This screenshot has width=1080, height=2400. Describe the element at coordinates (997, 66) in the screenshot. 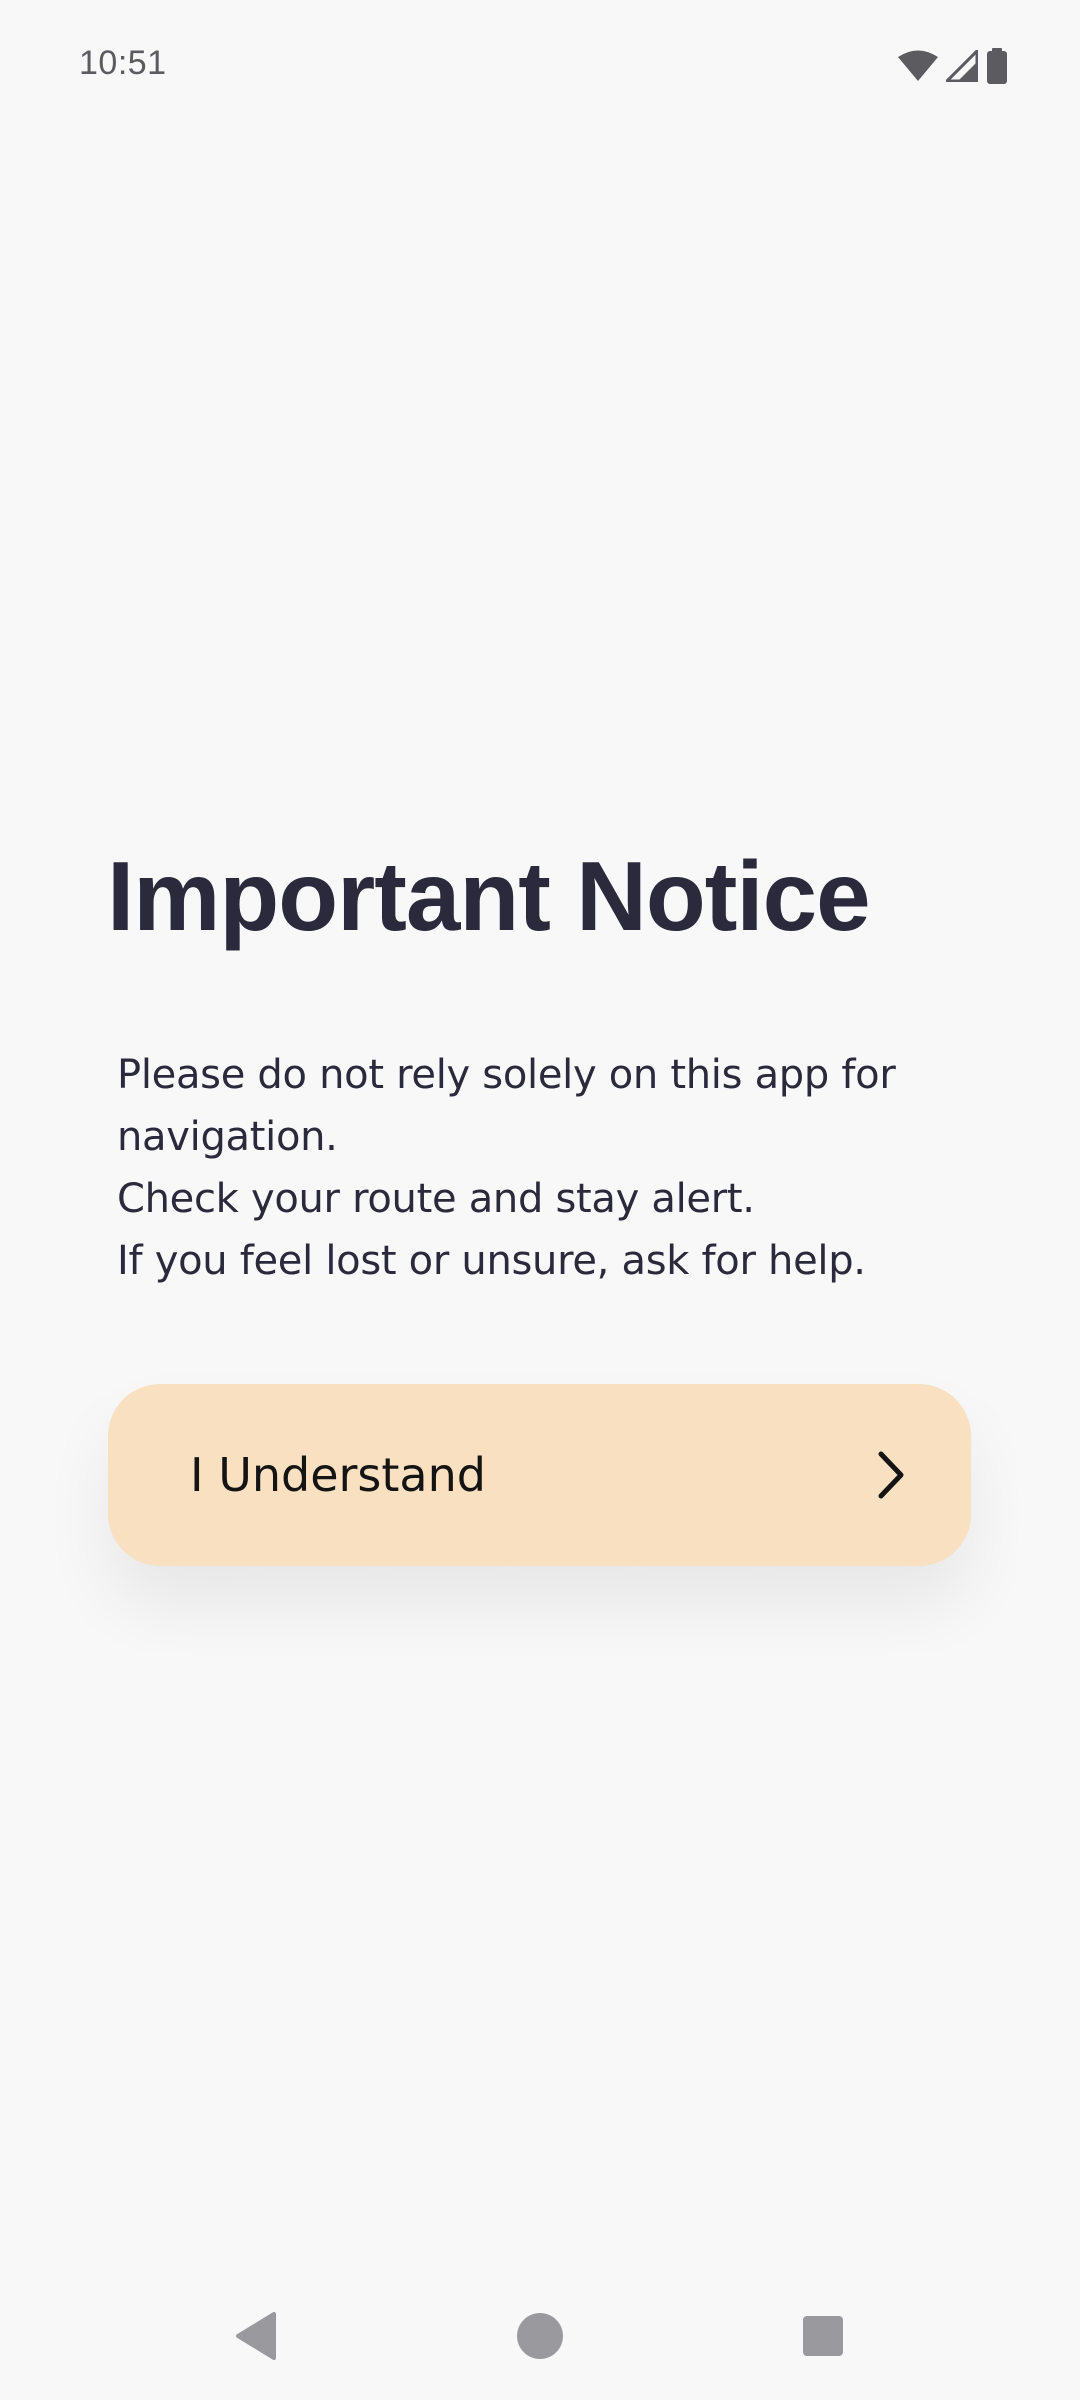

I see `battery-icon` at that location.